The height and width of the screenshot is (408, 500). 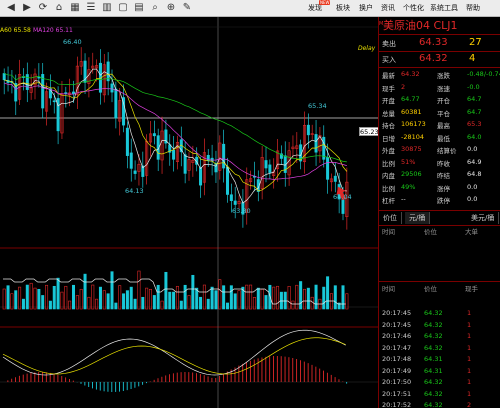 I want to click on stat-value: -28104, so click(x=413, y=136).